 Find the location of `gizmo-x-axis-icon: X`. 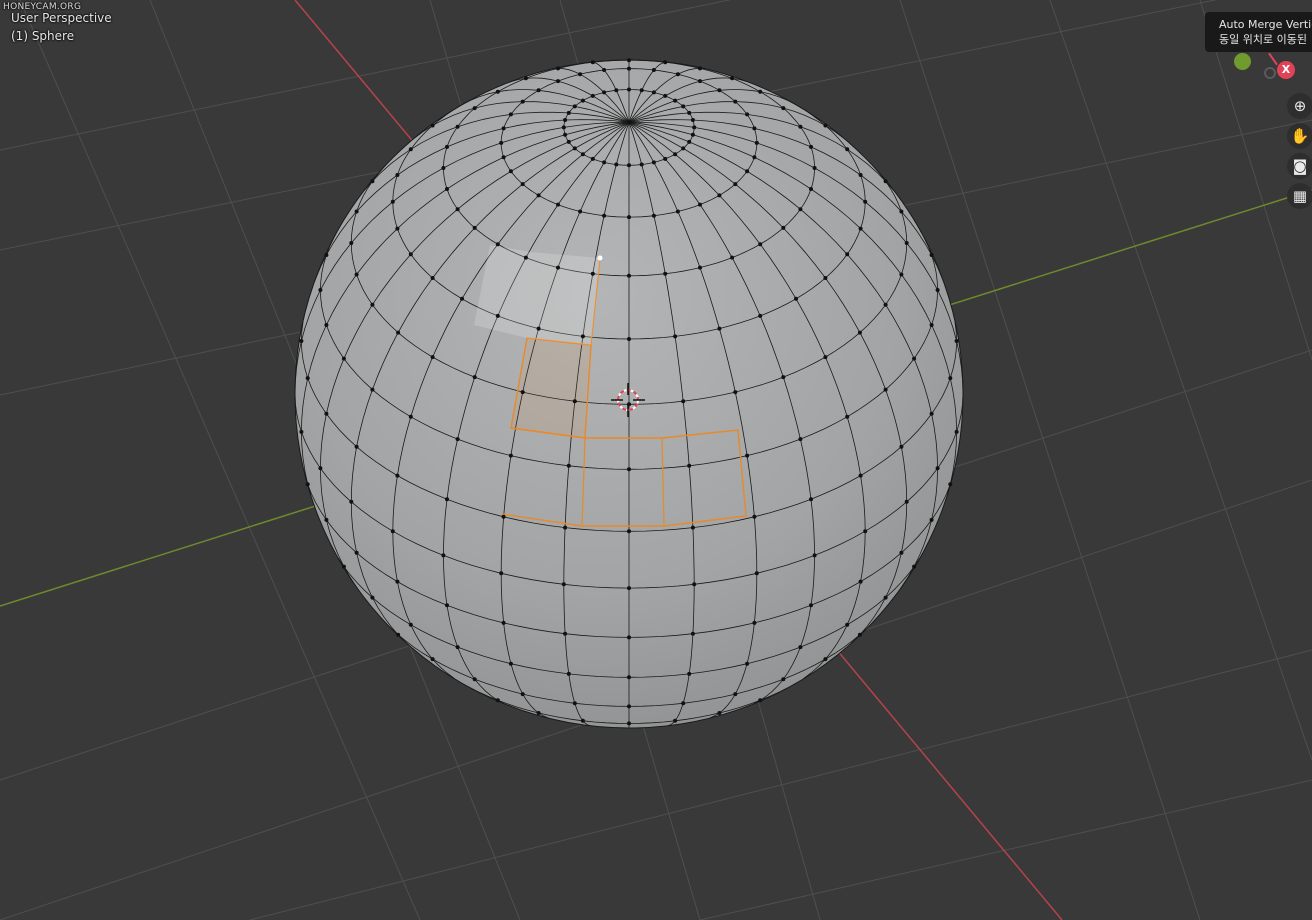

gizmo-x-axis-icon: X is located at coordinates (1286, 70).